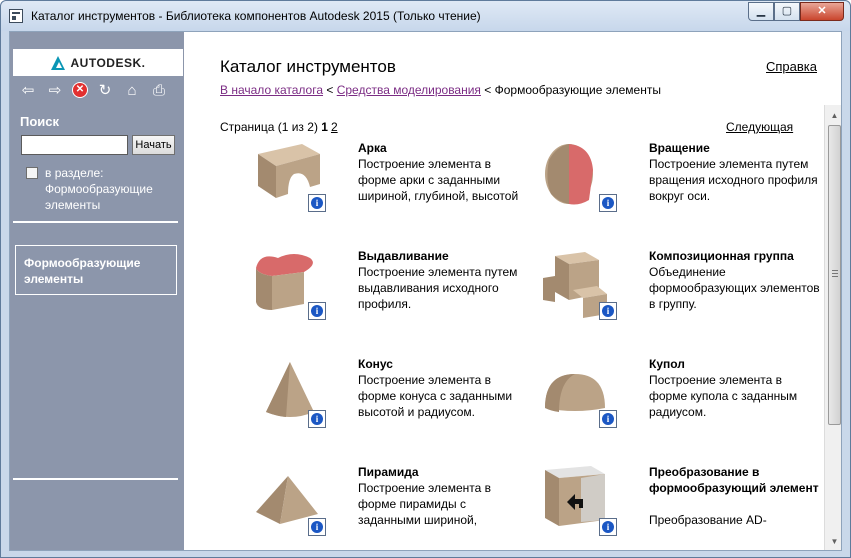  I want to click on search-button: Начать, so click(153, 145).